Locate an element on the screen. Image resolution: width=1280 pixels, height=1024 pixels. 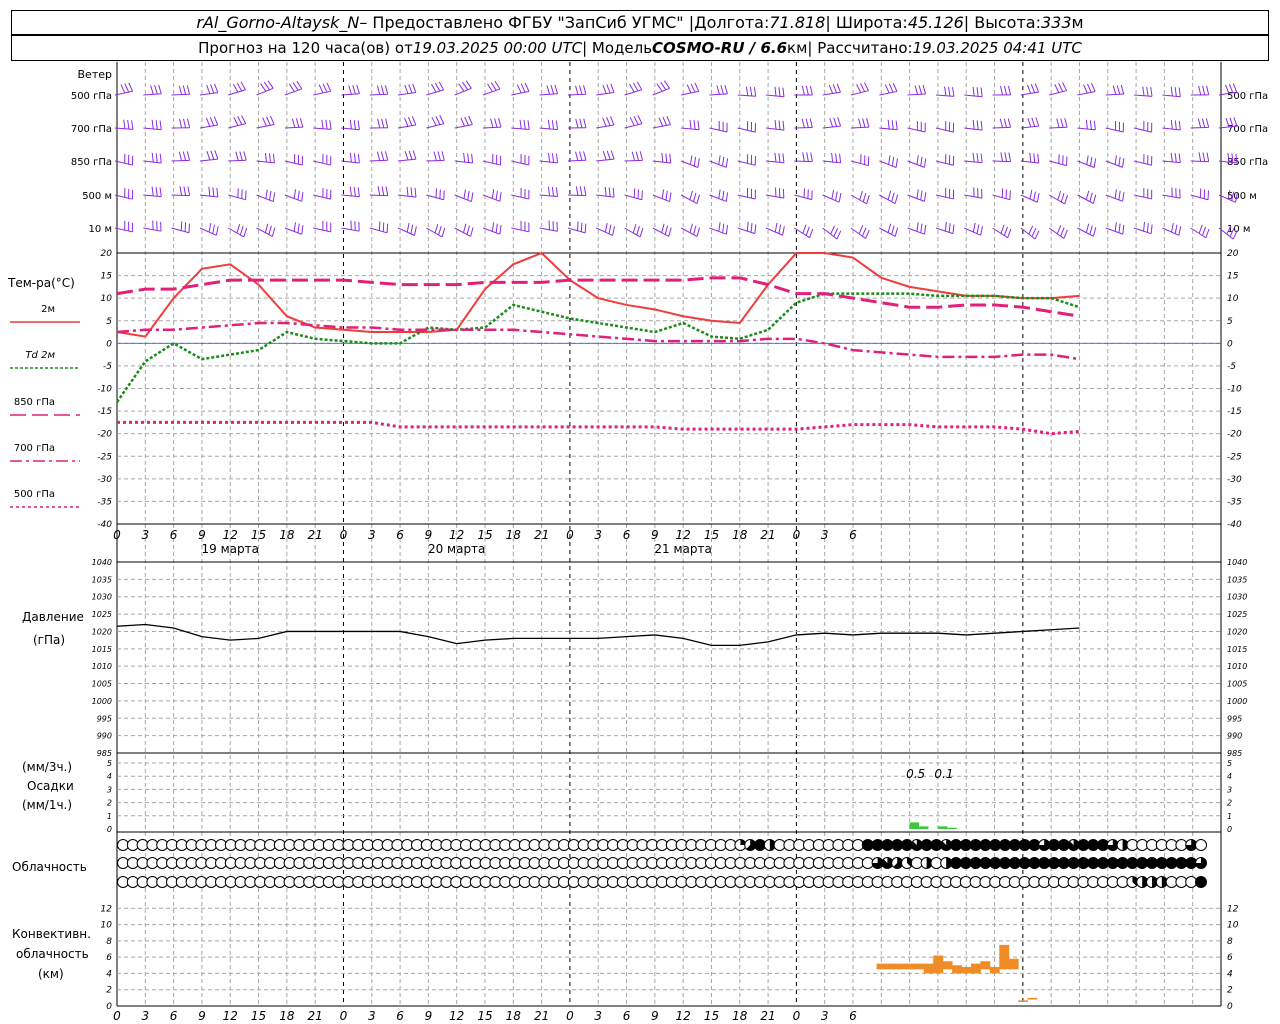
pressure-line is located at coordinates (598, 634).